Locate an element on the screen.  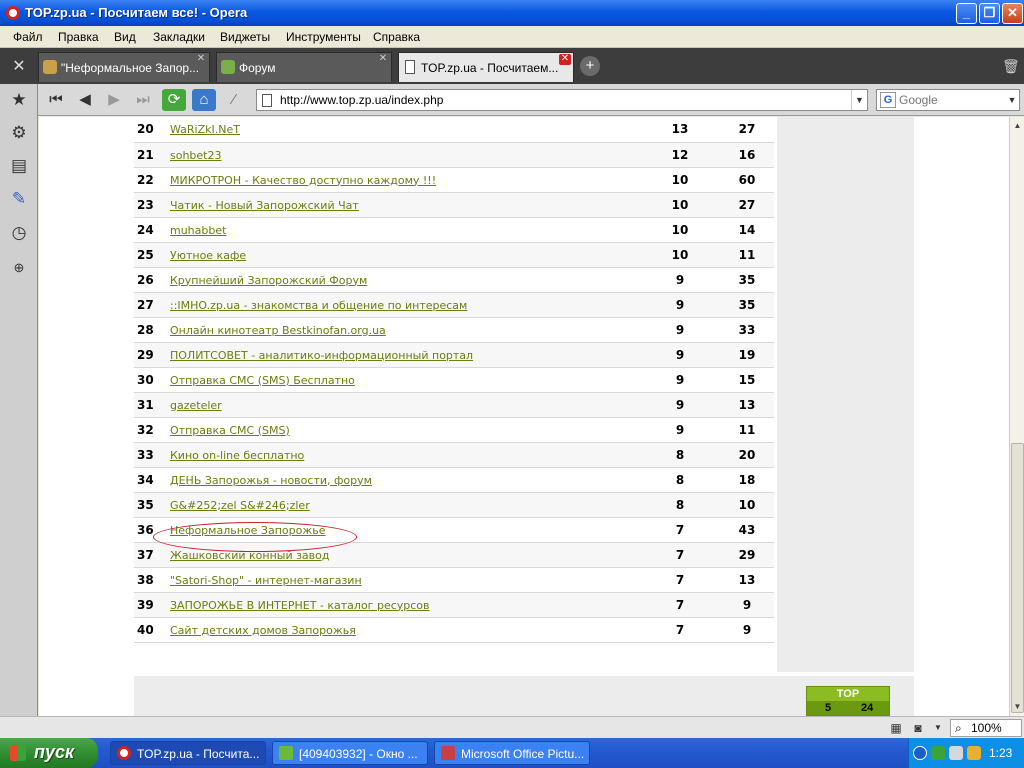
tray-arrow-icon is located at coordinates (920, 753).